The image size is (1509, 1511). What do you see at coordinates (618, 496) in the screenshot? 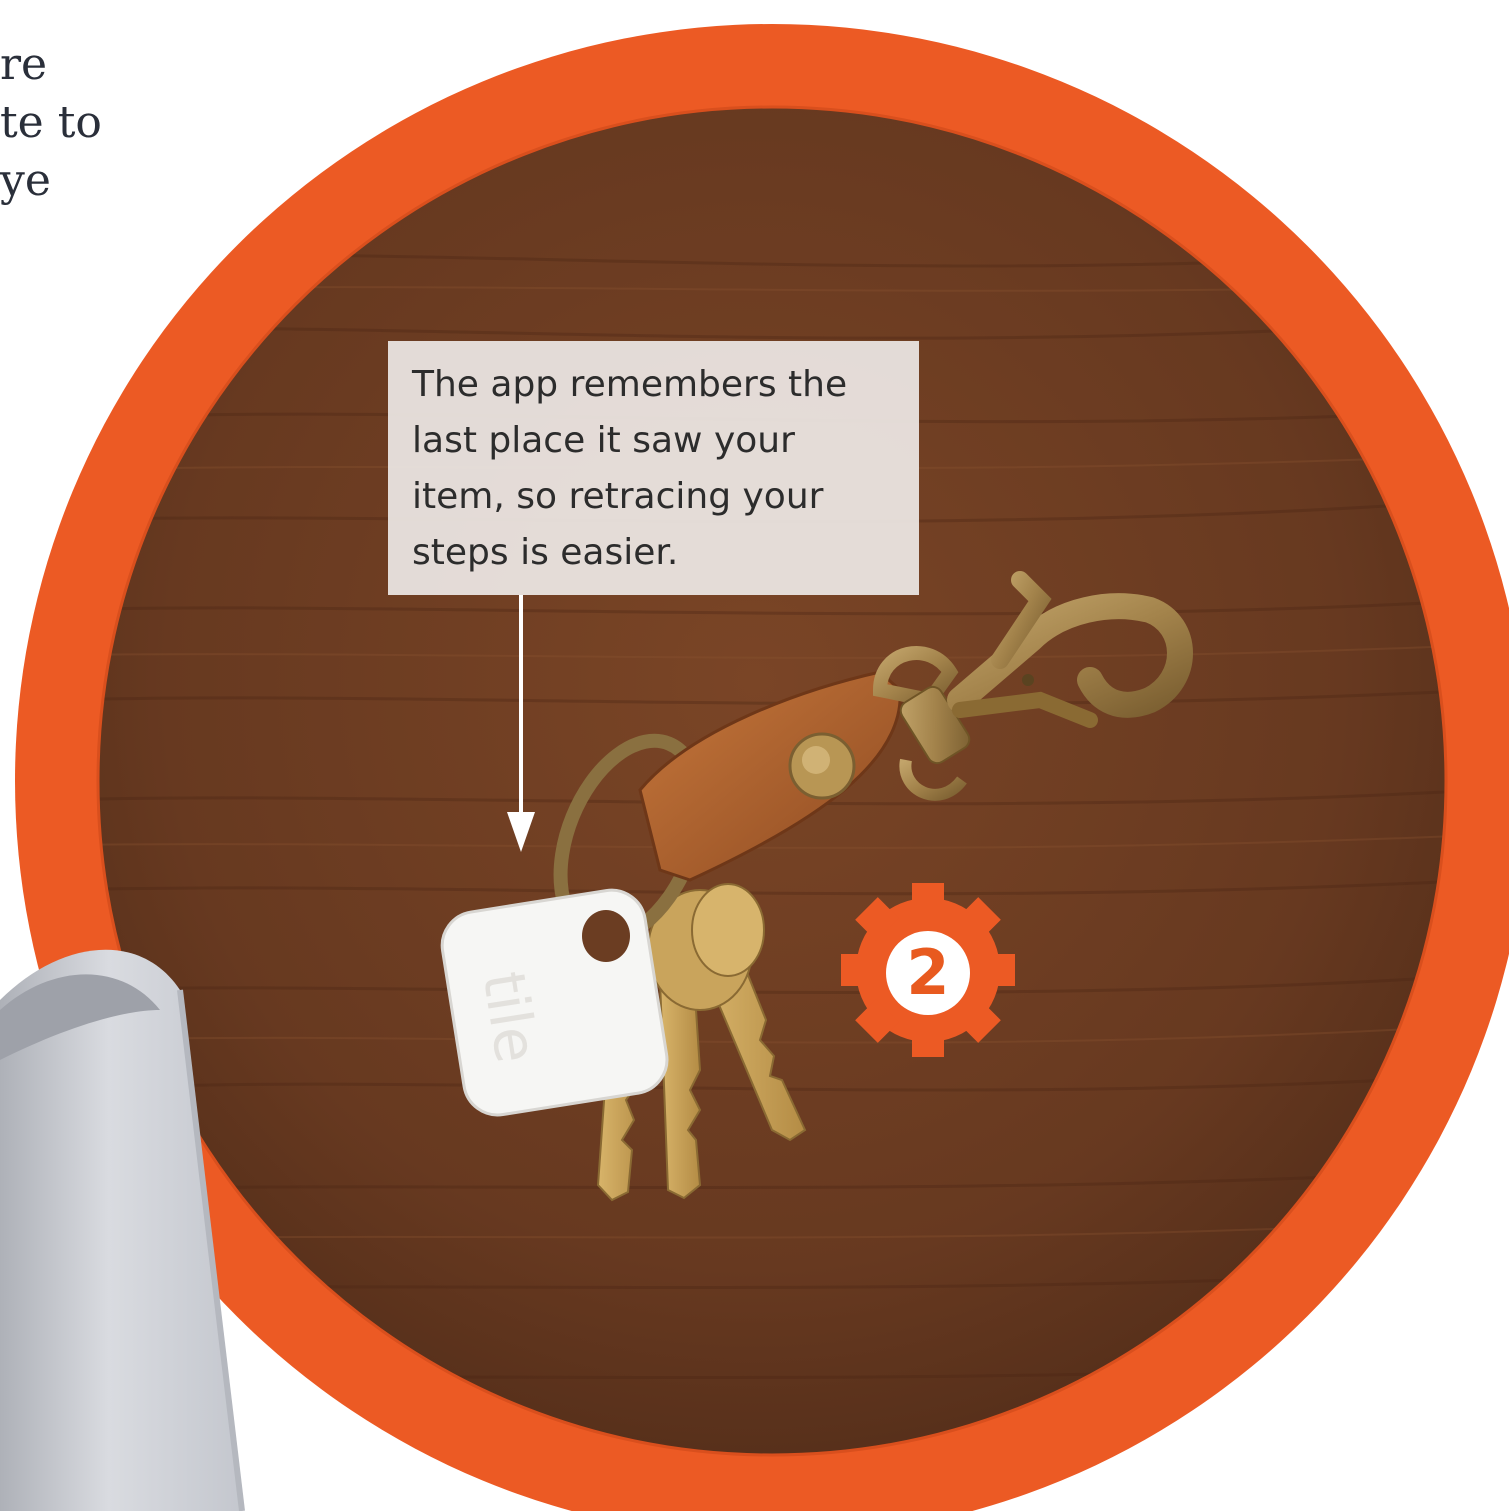
I see `callout-line: item, so retracing your` at bounding box center [618, 496].